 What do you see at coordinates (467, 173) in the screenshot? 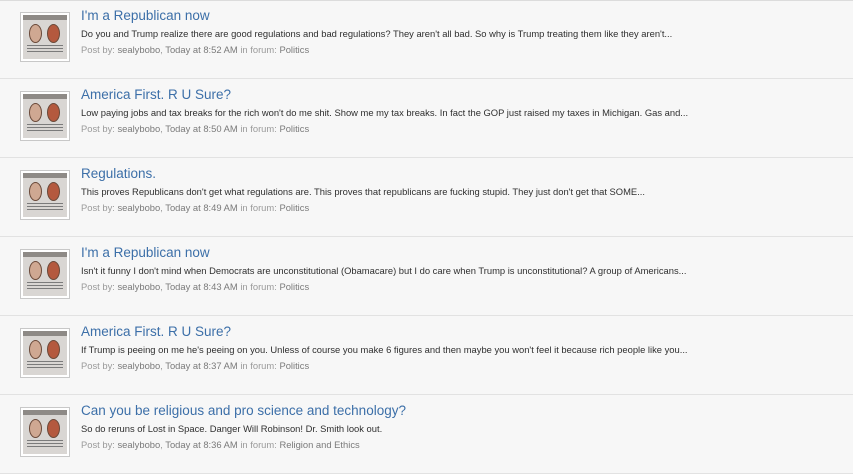
I see `thread-title-link: Regulations.` at bounding box center [467, 173].